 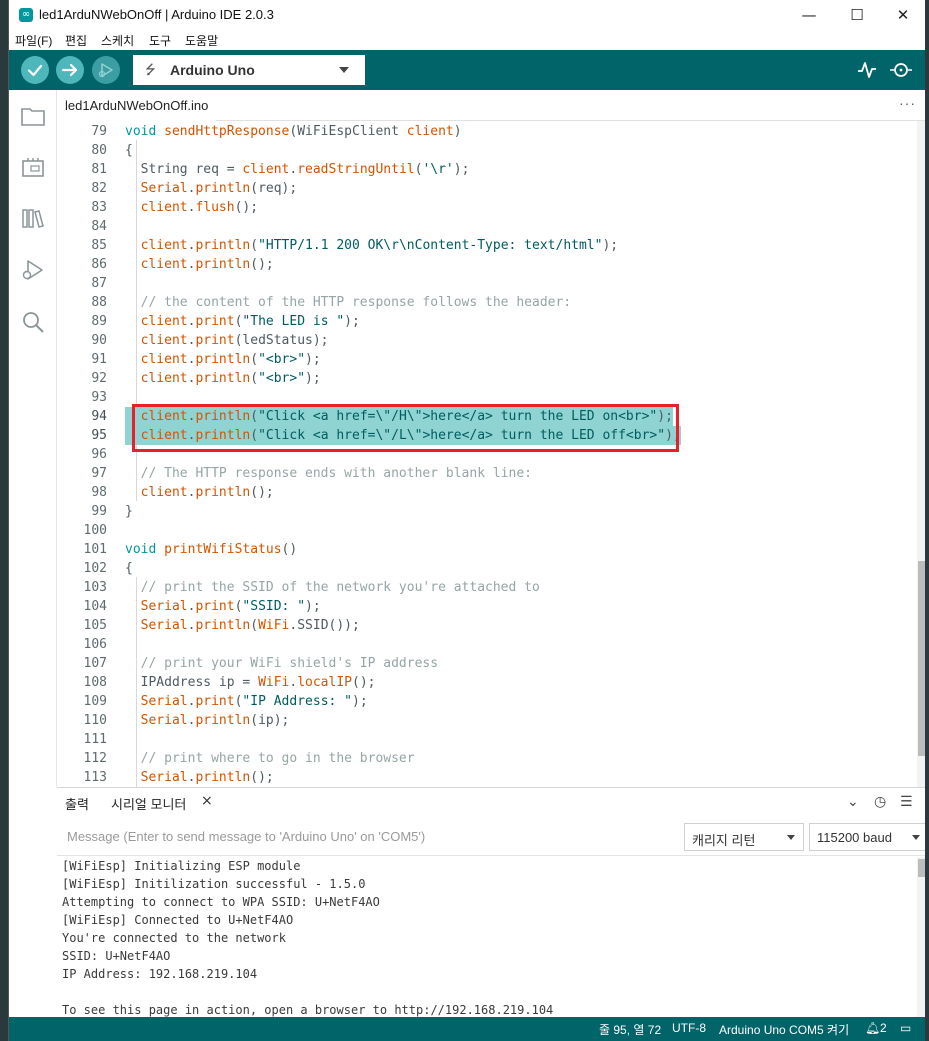 What do you see at coordinates (467, 40) in the screenshot?
I see `menu-bar: 파일(F) 편집 스케치 도구 도움말` at bounding box center [467, 40].